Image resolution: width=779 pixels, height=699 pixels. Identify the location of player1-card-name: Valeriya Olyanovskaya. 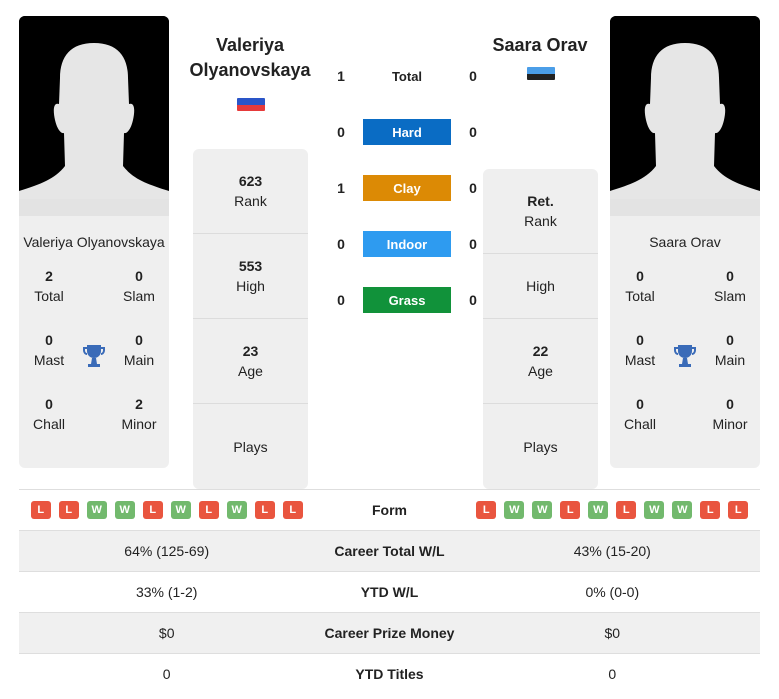
(94, 238).